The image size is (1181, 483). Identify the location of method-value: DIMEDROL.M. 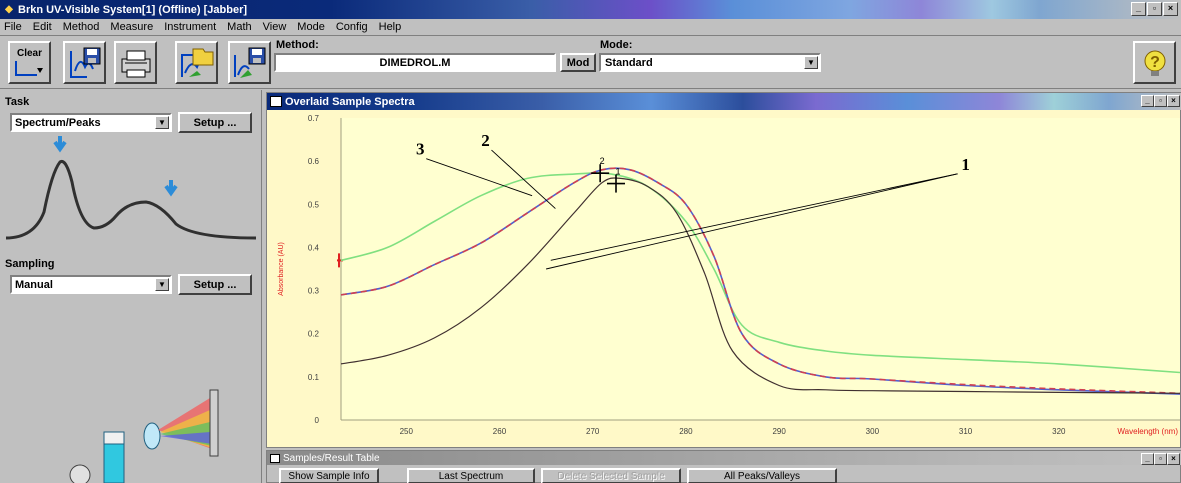
(415, 62).